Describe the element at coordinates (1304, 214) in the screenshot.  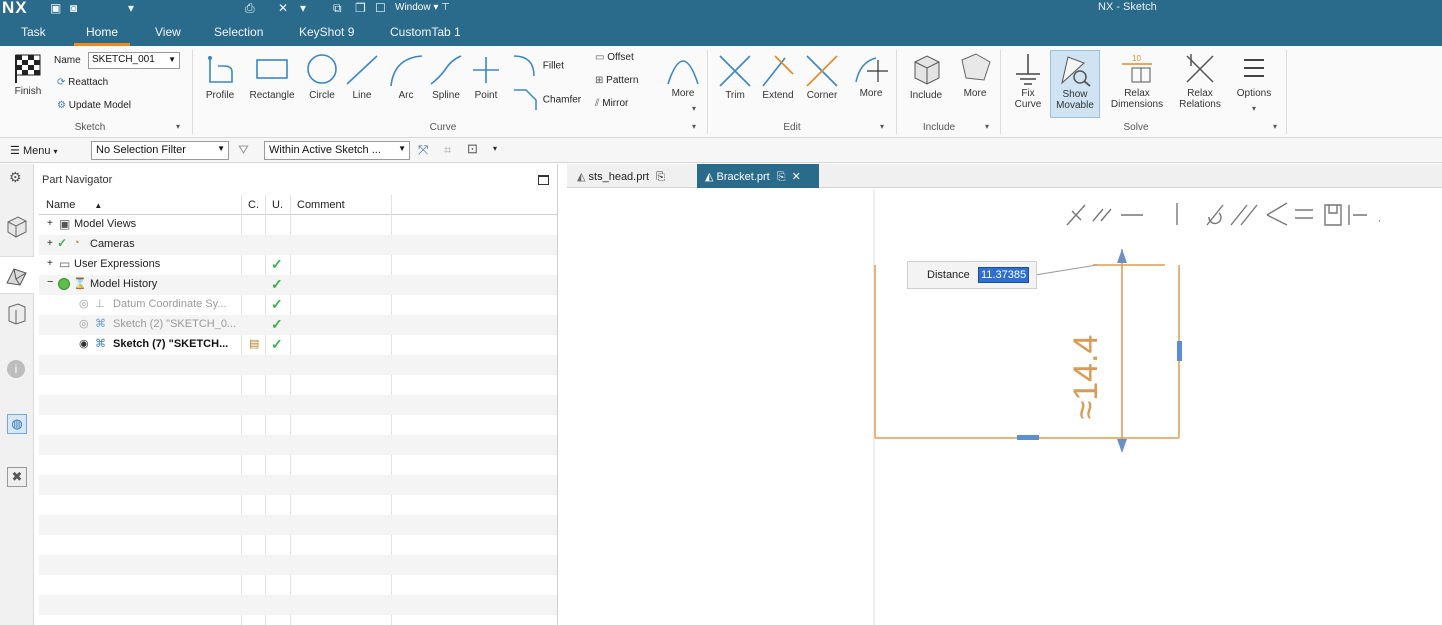
I see `equal-length-icon` at that location.